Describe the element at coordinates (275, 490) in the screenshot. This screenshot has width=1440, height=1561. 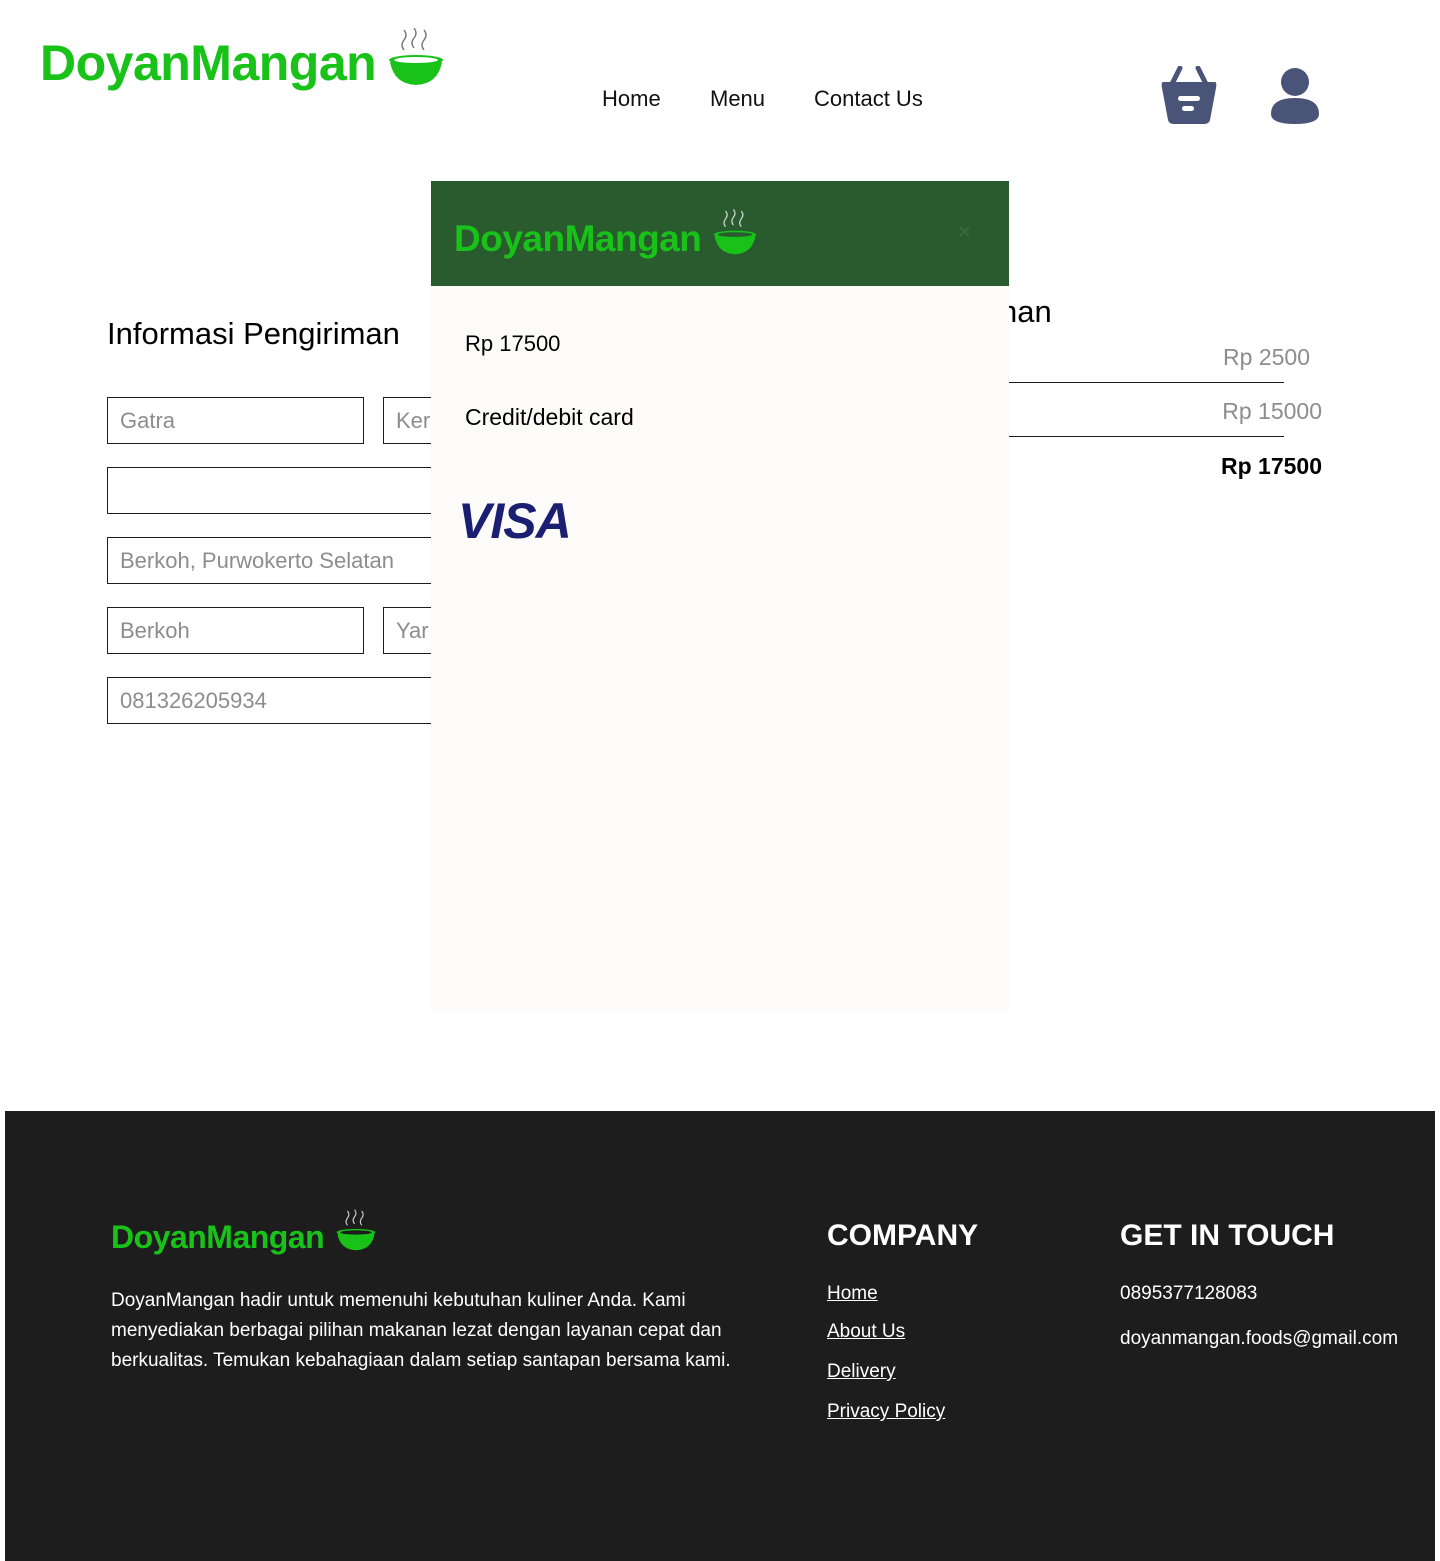
I see `address-field` at that location.